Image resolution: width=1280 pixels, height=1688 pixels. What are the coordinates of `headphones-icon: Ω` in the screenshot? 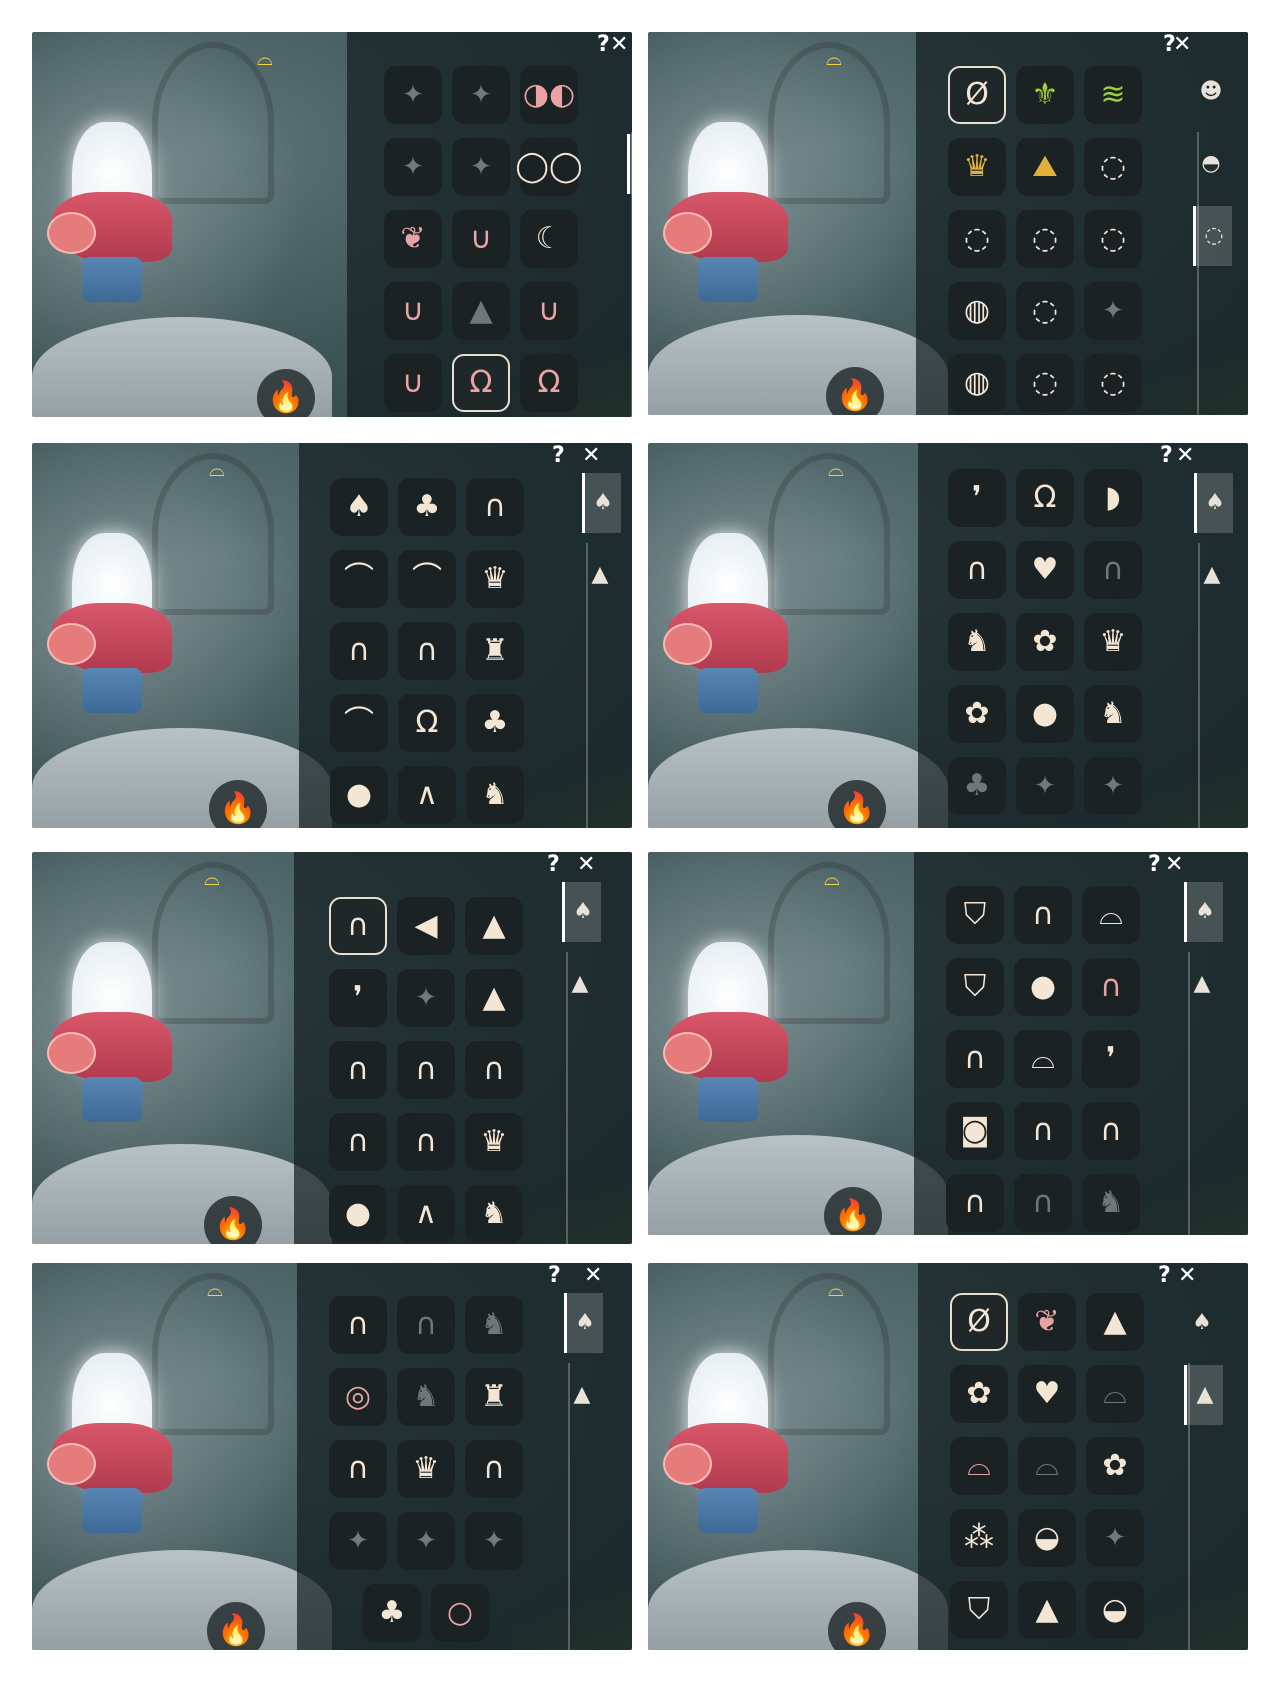 It's located at (481, 383).